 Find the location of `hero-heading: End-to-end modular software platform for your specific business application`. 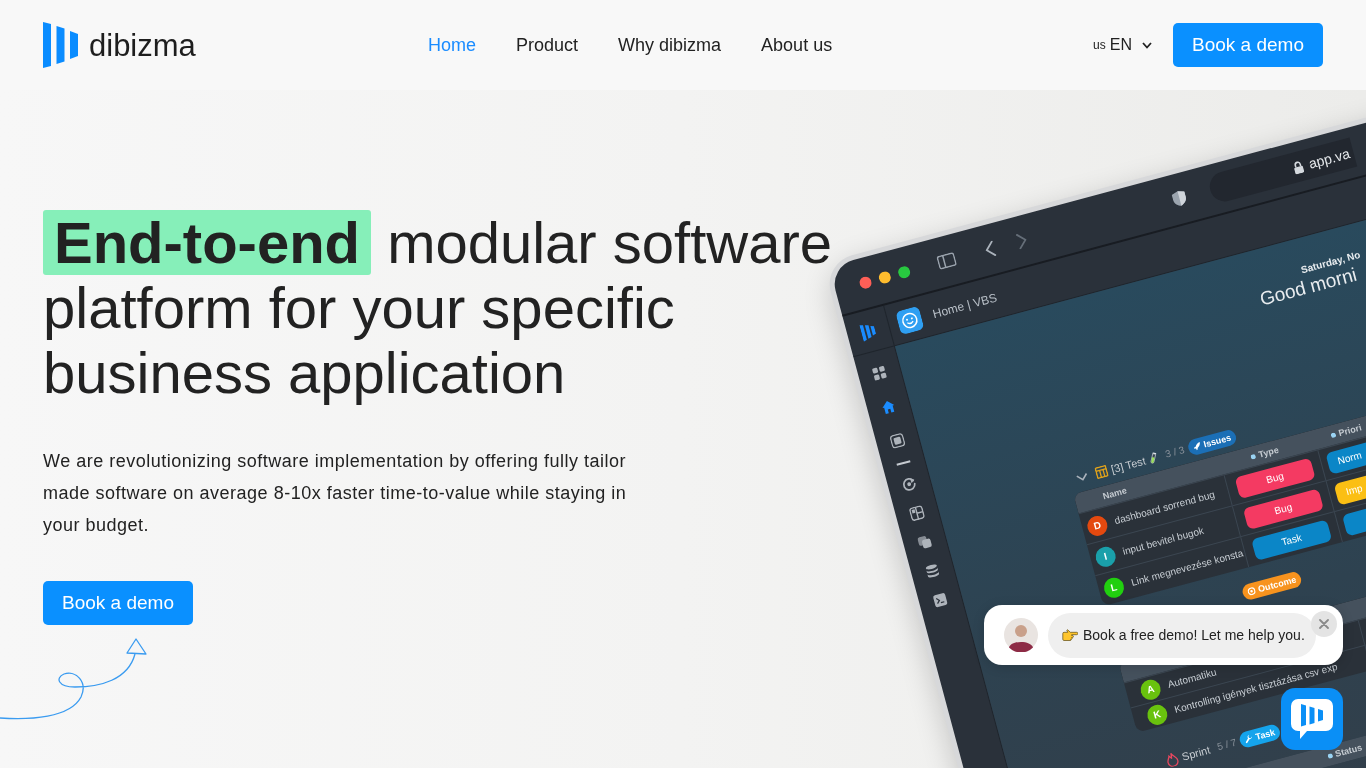

hero-heading: End-to-end modular software platform for your specific business application is located at coordinates (438, 307).